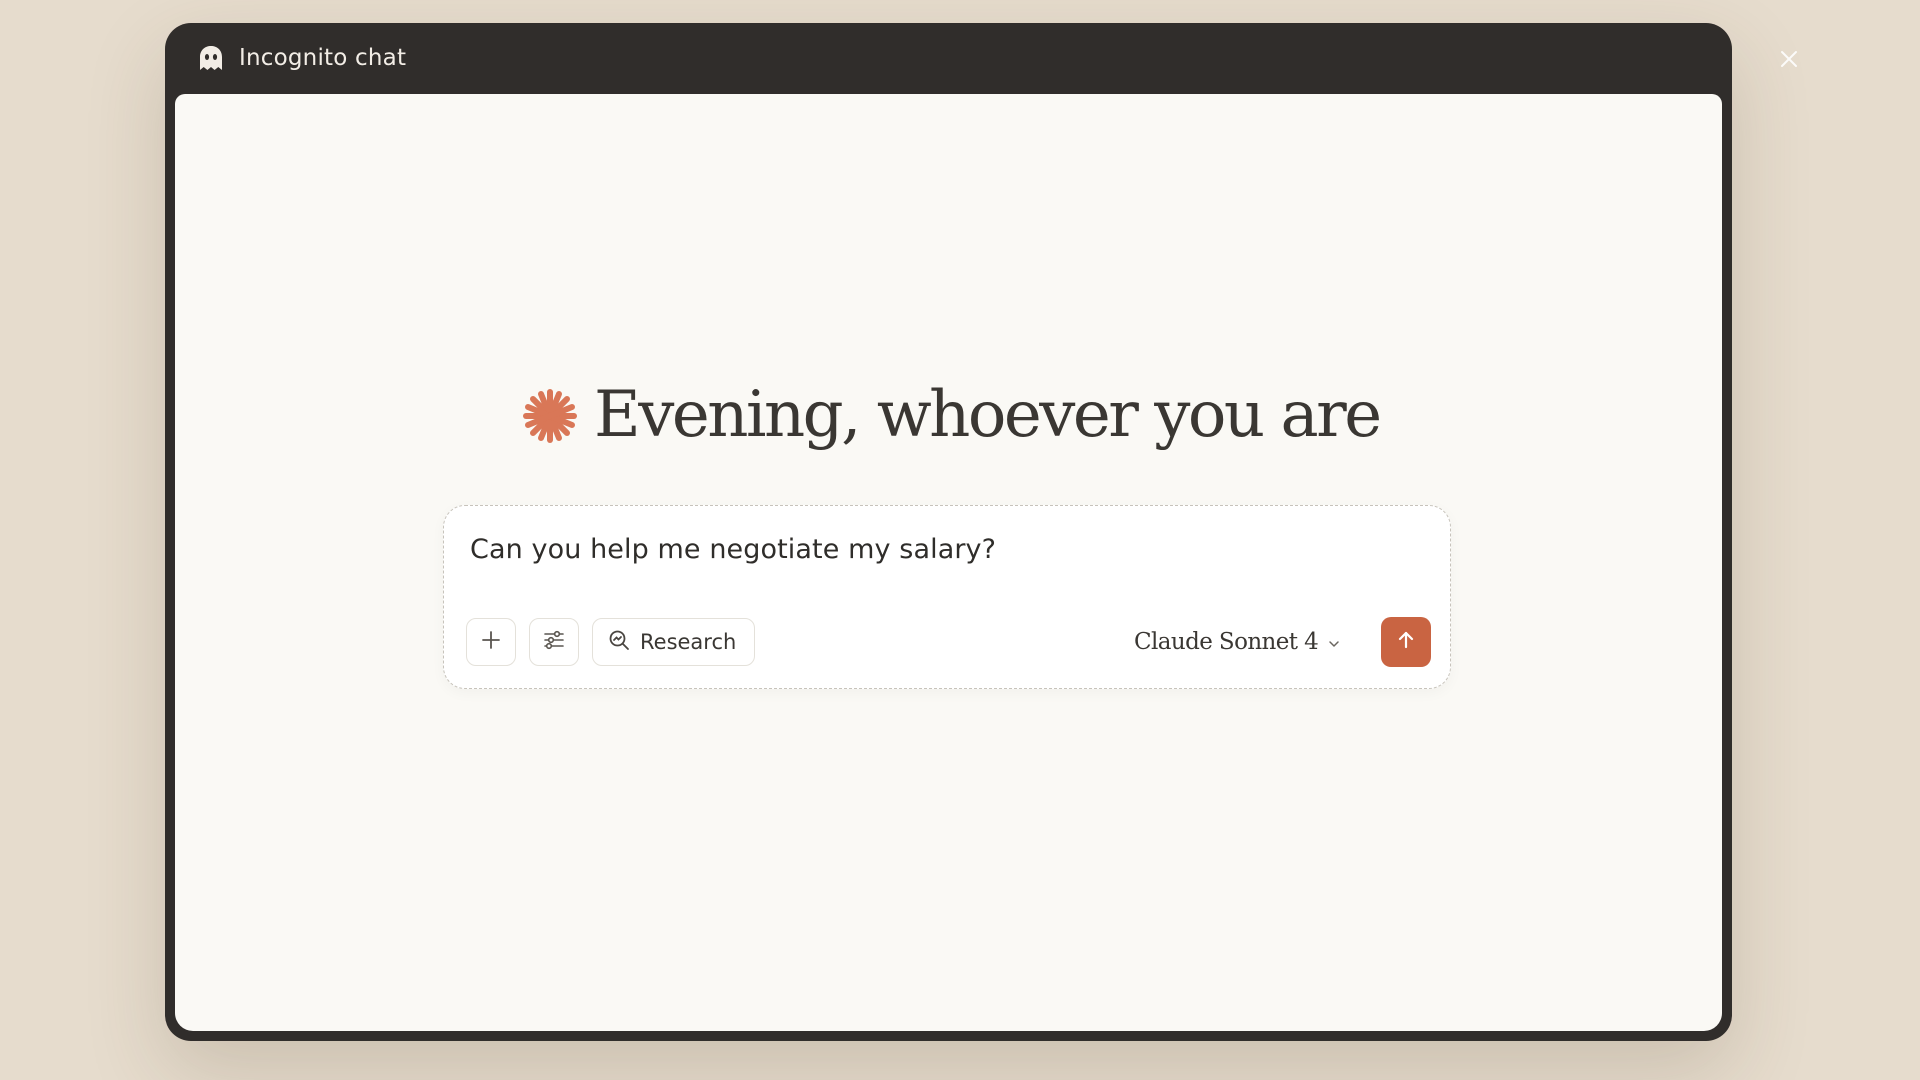 This screenshot has width=1920, height=1080. I want to click on greeting: Evening, whoever you are, so click(951, 415).